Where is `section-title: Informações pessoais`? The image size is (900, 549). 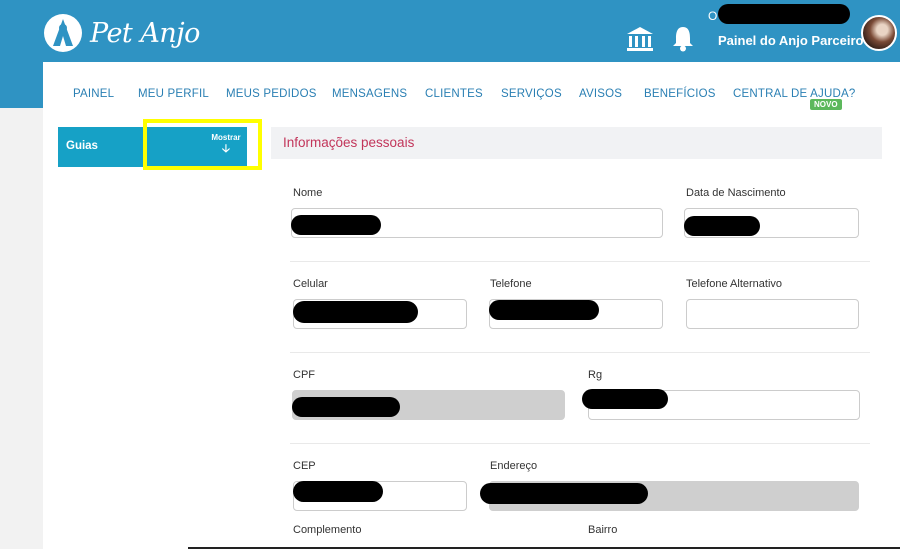
section-title: Informações pessoais is located at coordinates (349, 142).